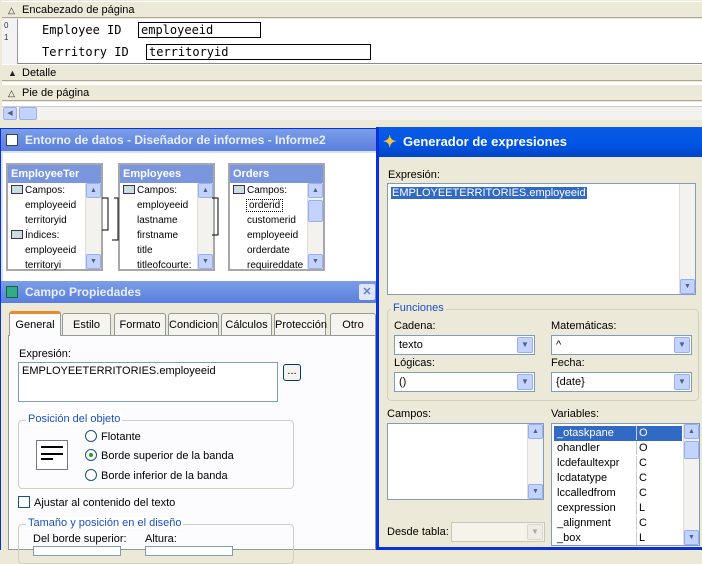  Describe the element at coordinates (618, 433) in the screenshot. I see `variable-row: _otaskpane O` at that location.